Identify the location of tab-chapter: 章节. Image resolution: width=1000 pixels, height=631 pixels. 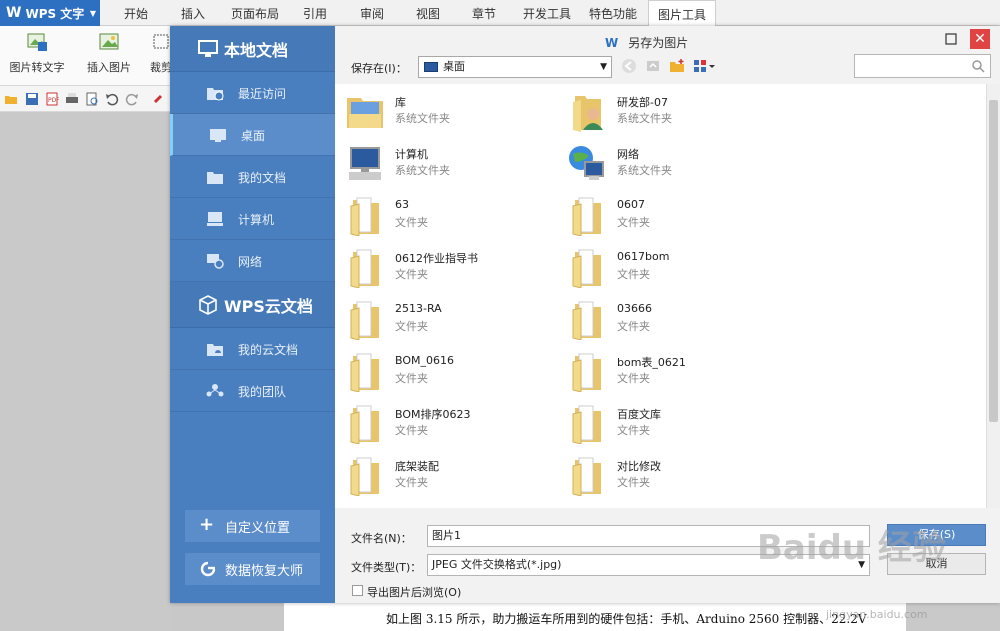
(484, 13).